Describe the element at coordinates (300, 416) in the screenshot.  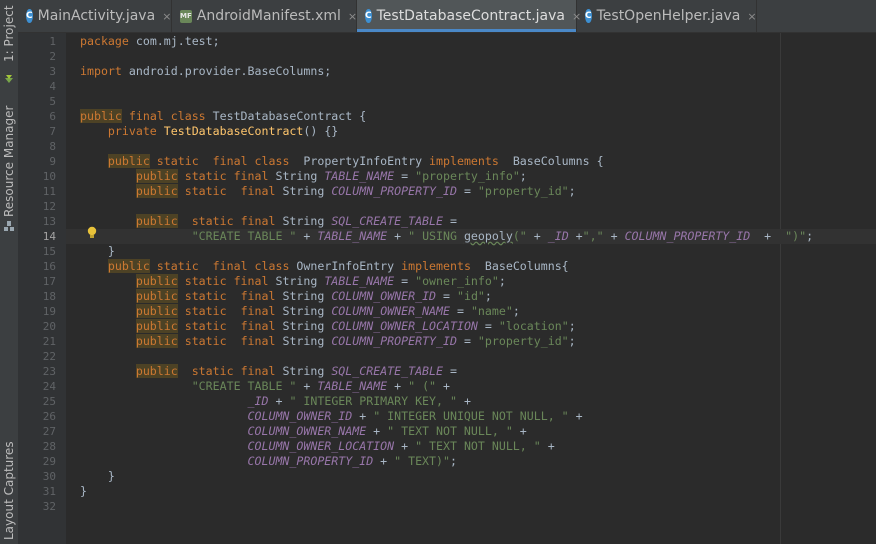
I see `code-token: COLUMN_OWNER_ID` at that location.